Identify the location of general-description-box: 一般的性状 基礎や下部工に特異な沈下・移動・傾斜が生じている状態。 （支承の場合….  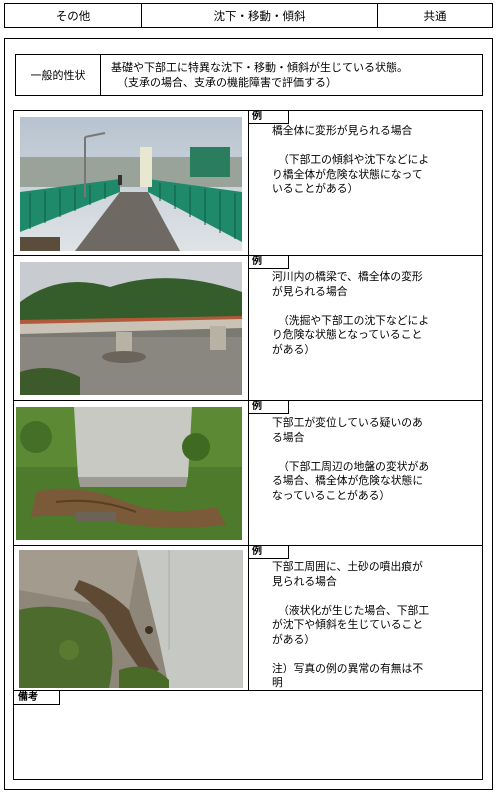
(249, 75).